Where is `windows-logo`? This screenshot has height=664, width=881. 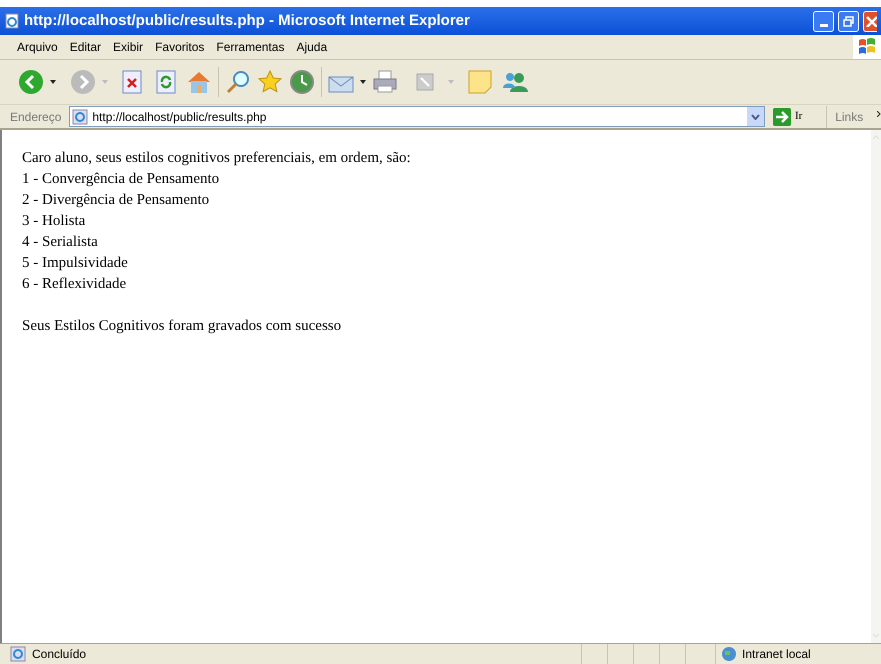
windows-logo is located at coordinates (867, 47).